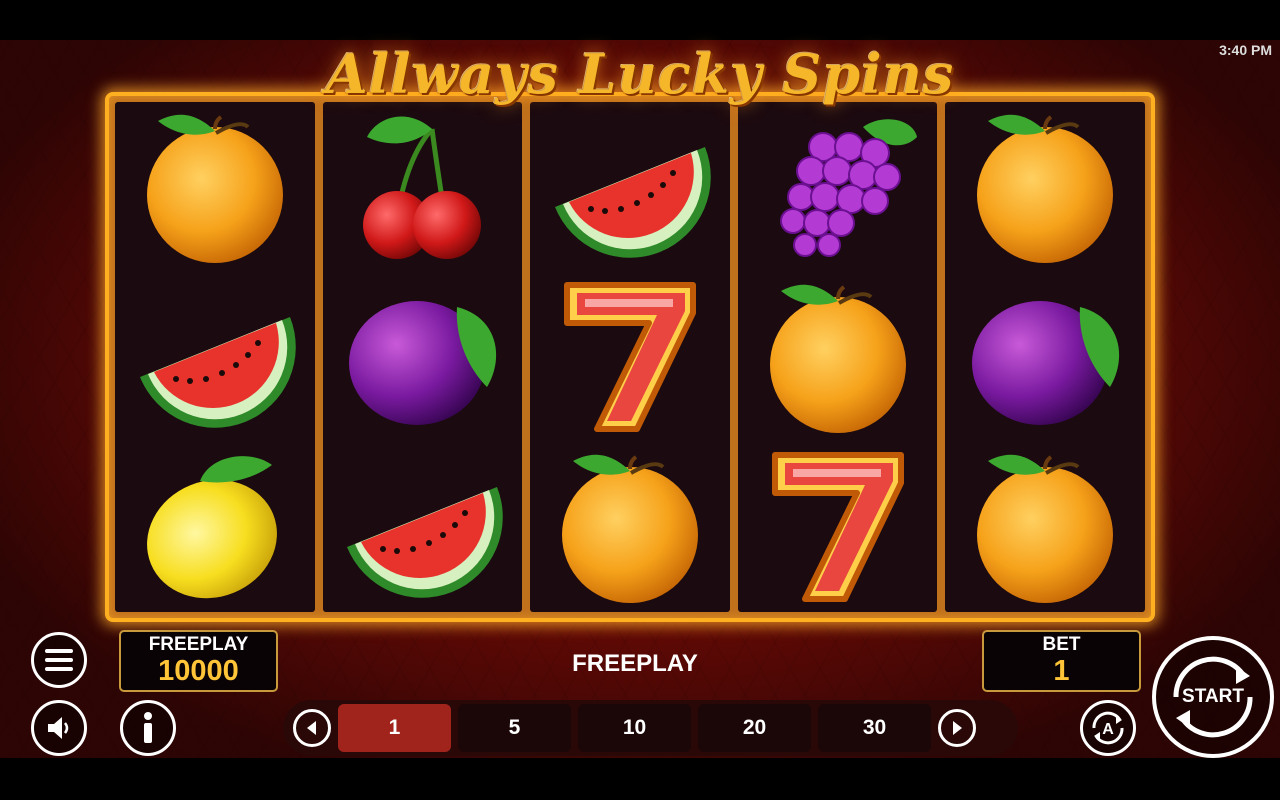  What do you see at coordinates (640, 20) in the screenshot?
I see `top-status-bar` at bounding box center [640, 20].